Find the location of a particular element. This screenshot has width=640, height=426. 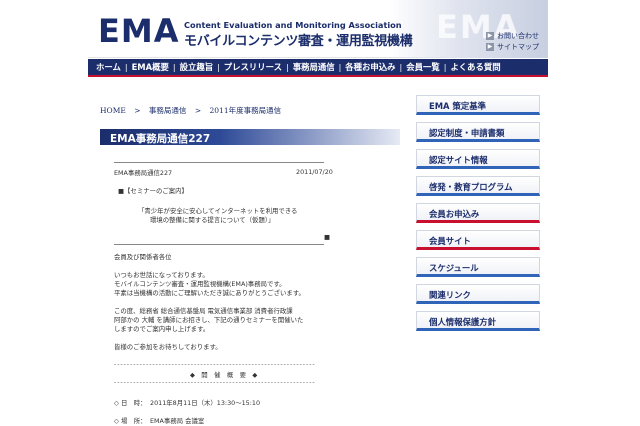

breadcrumb-news: 事務局通信 is located at coordinates (168, 110).